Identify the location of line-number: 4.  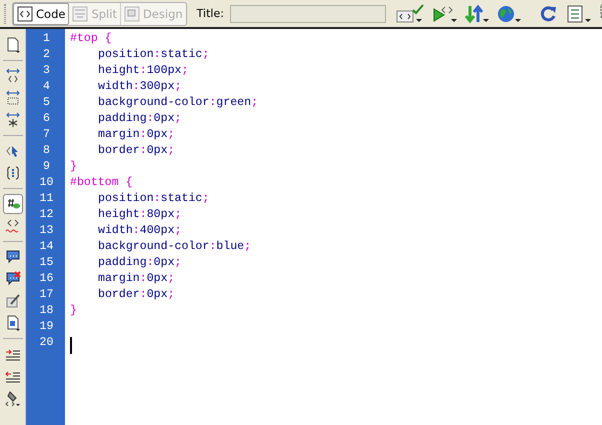
(46, 86).